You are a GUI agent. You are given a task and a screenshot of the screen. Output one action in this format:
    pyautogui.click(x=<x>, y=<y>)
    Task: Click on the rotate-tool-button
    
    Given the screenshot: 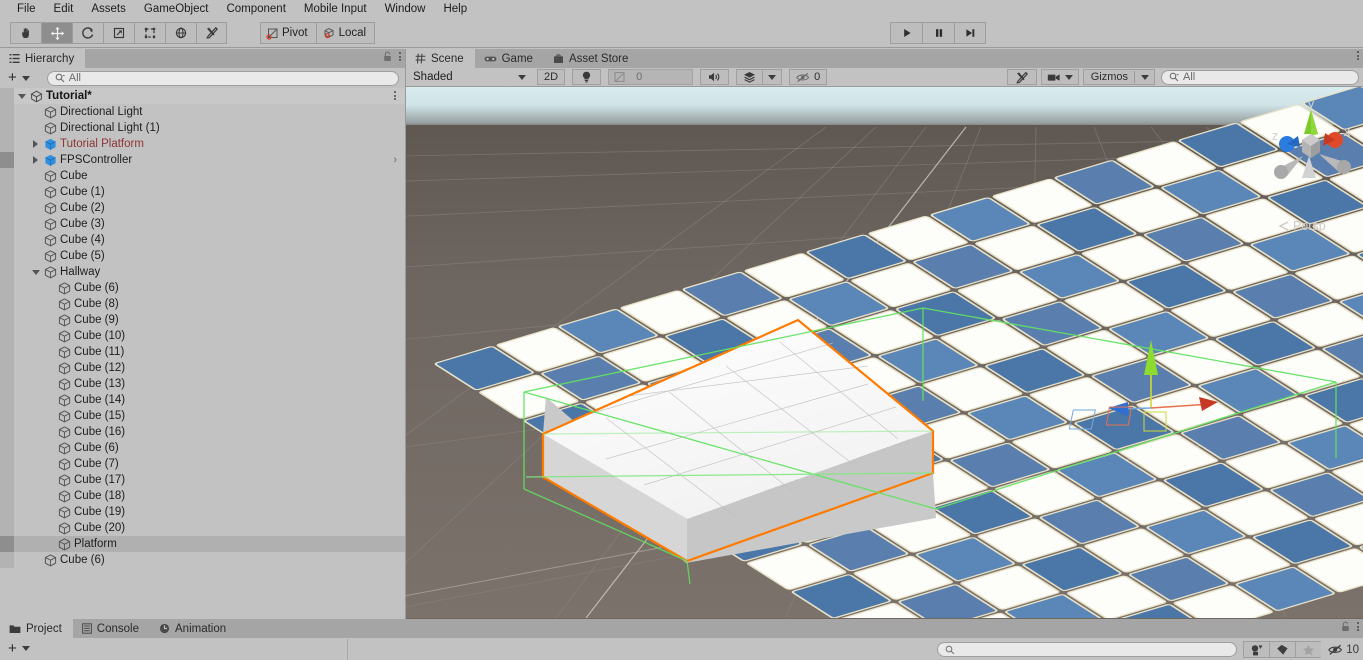 What is the action you would take?
    pyautogui.click(x=87, y=33)
    